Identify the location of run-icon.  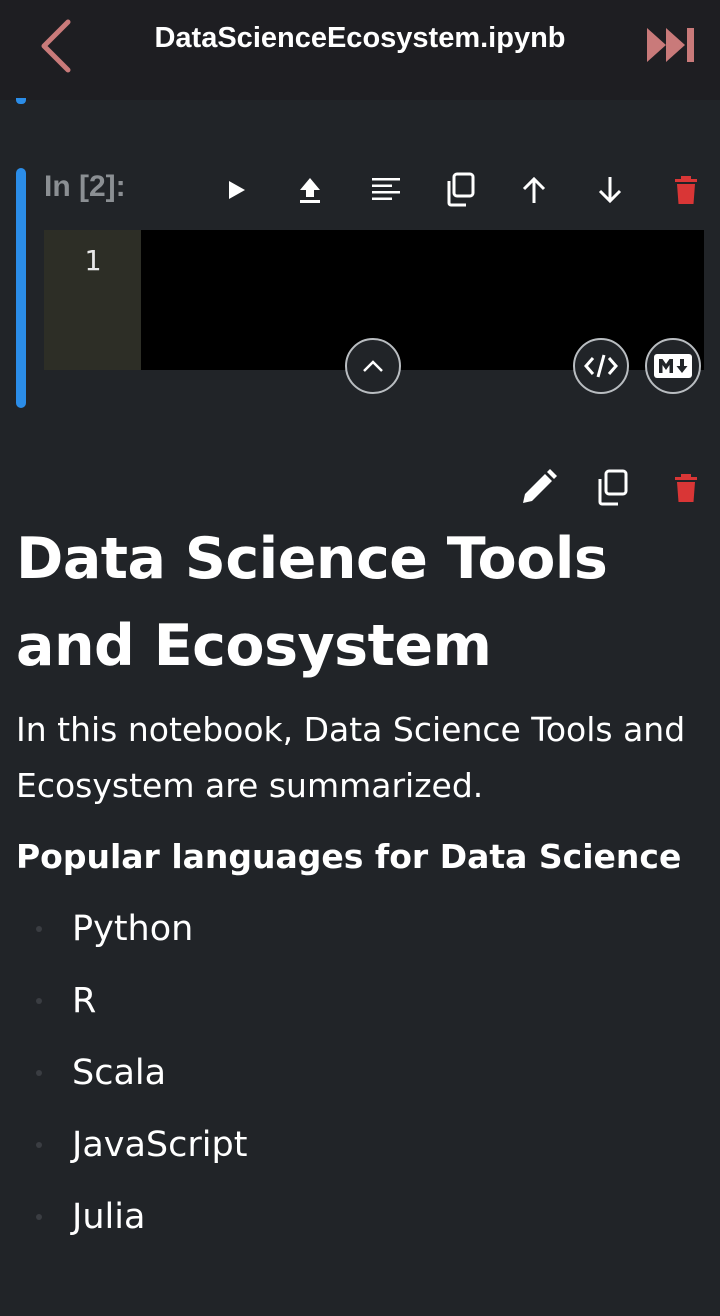
(237, 190).